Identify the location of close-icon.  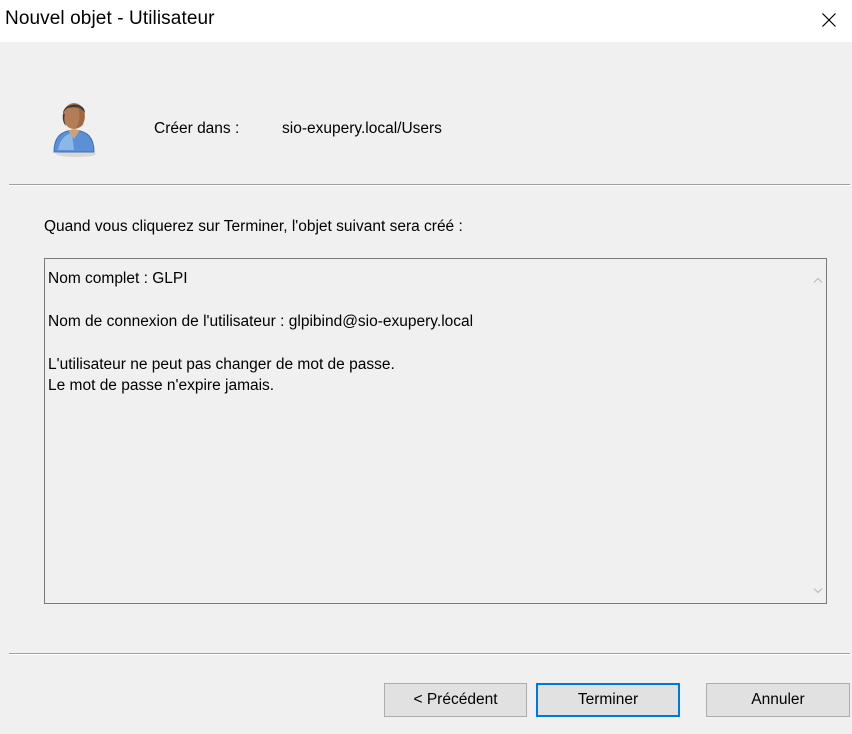
(829, 20).